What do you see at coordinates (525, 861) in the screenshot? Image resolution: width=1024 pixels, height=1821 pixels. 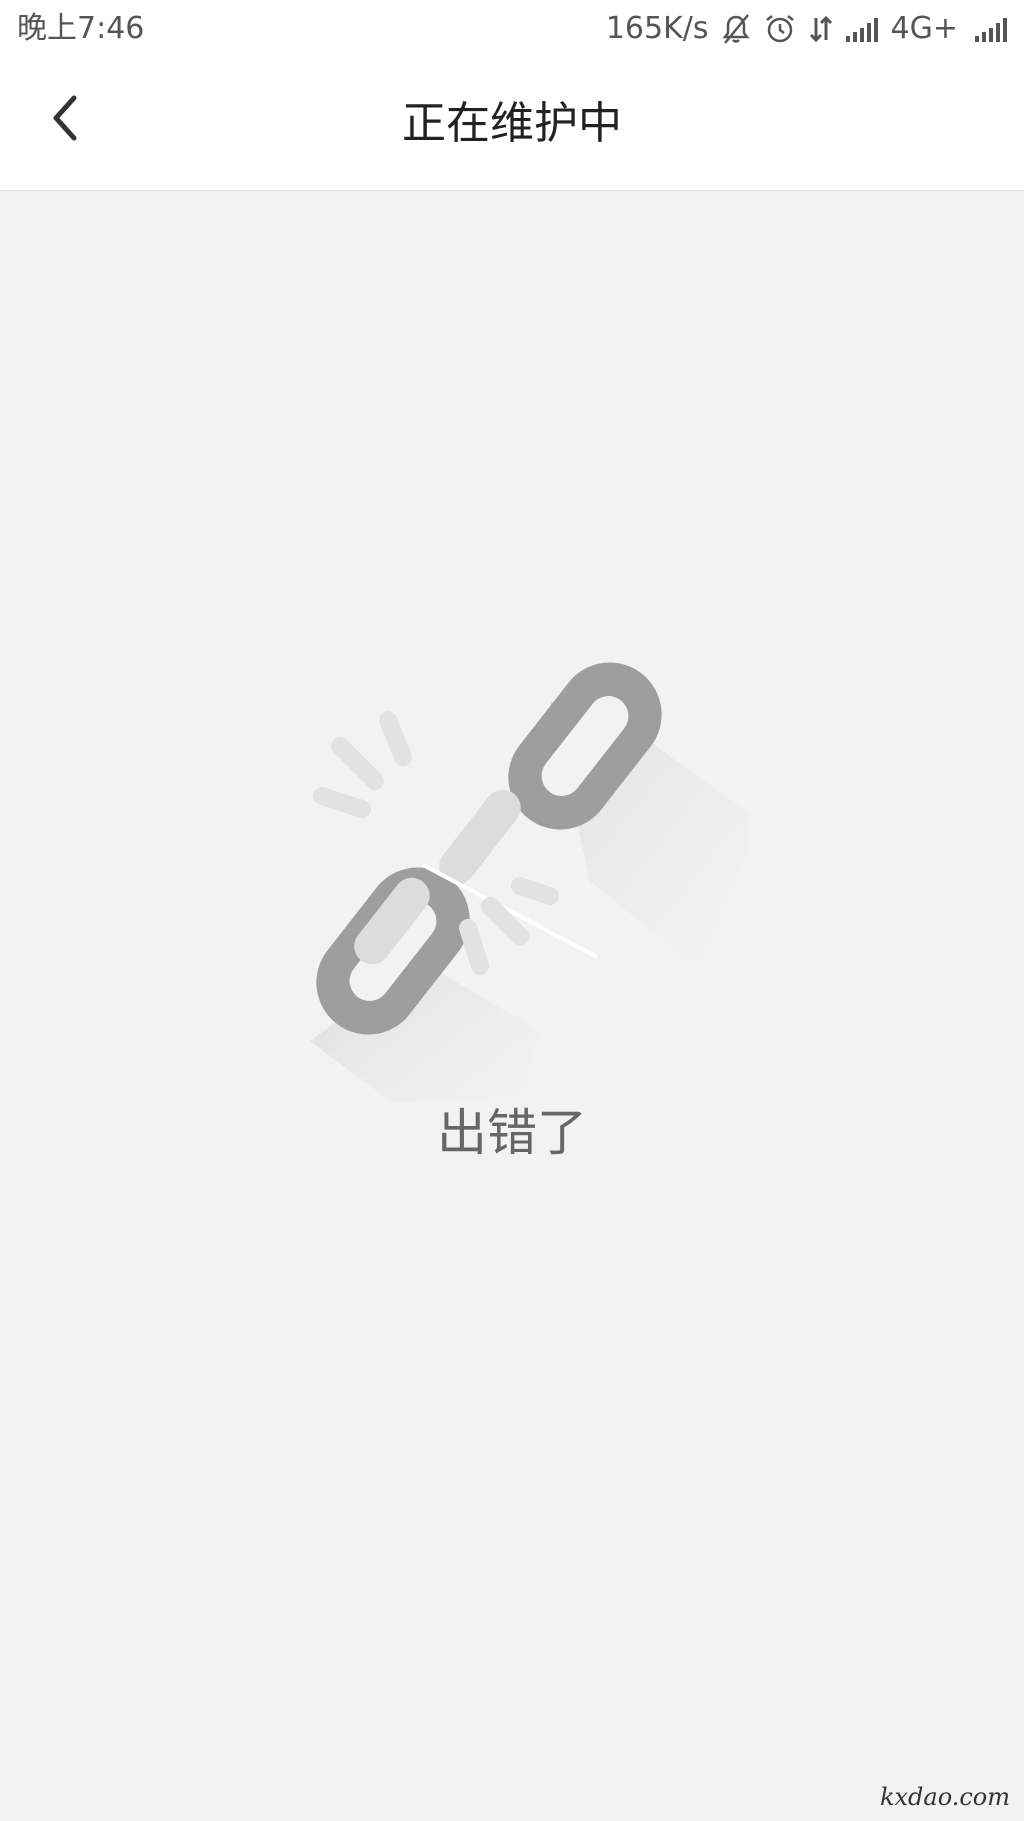 I see `broken-link-icon` at bounding box center [525, 861].